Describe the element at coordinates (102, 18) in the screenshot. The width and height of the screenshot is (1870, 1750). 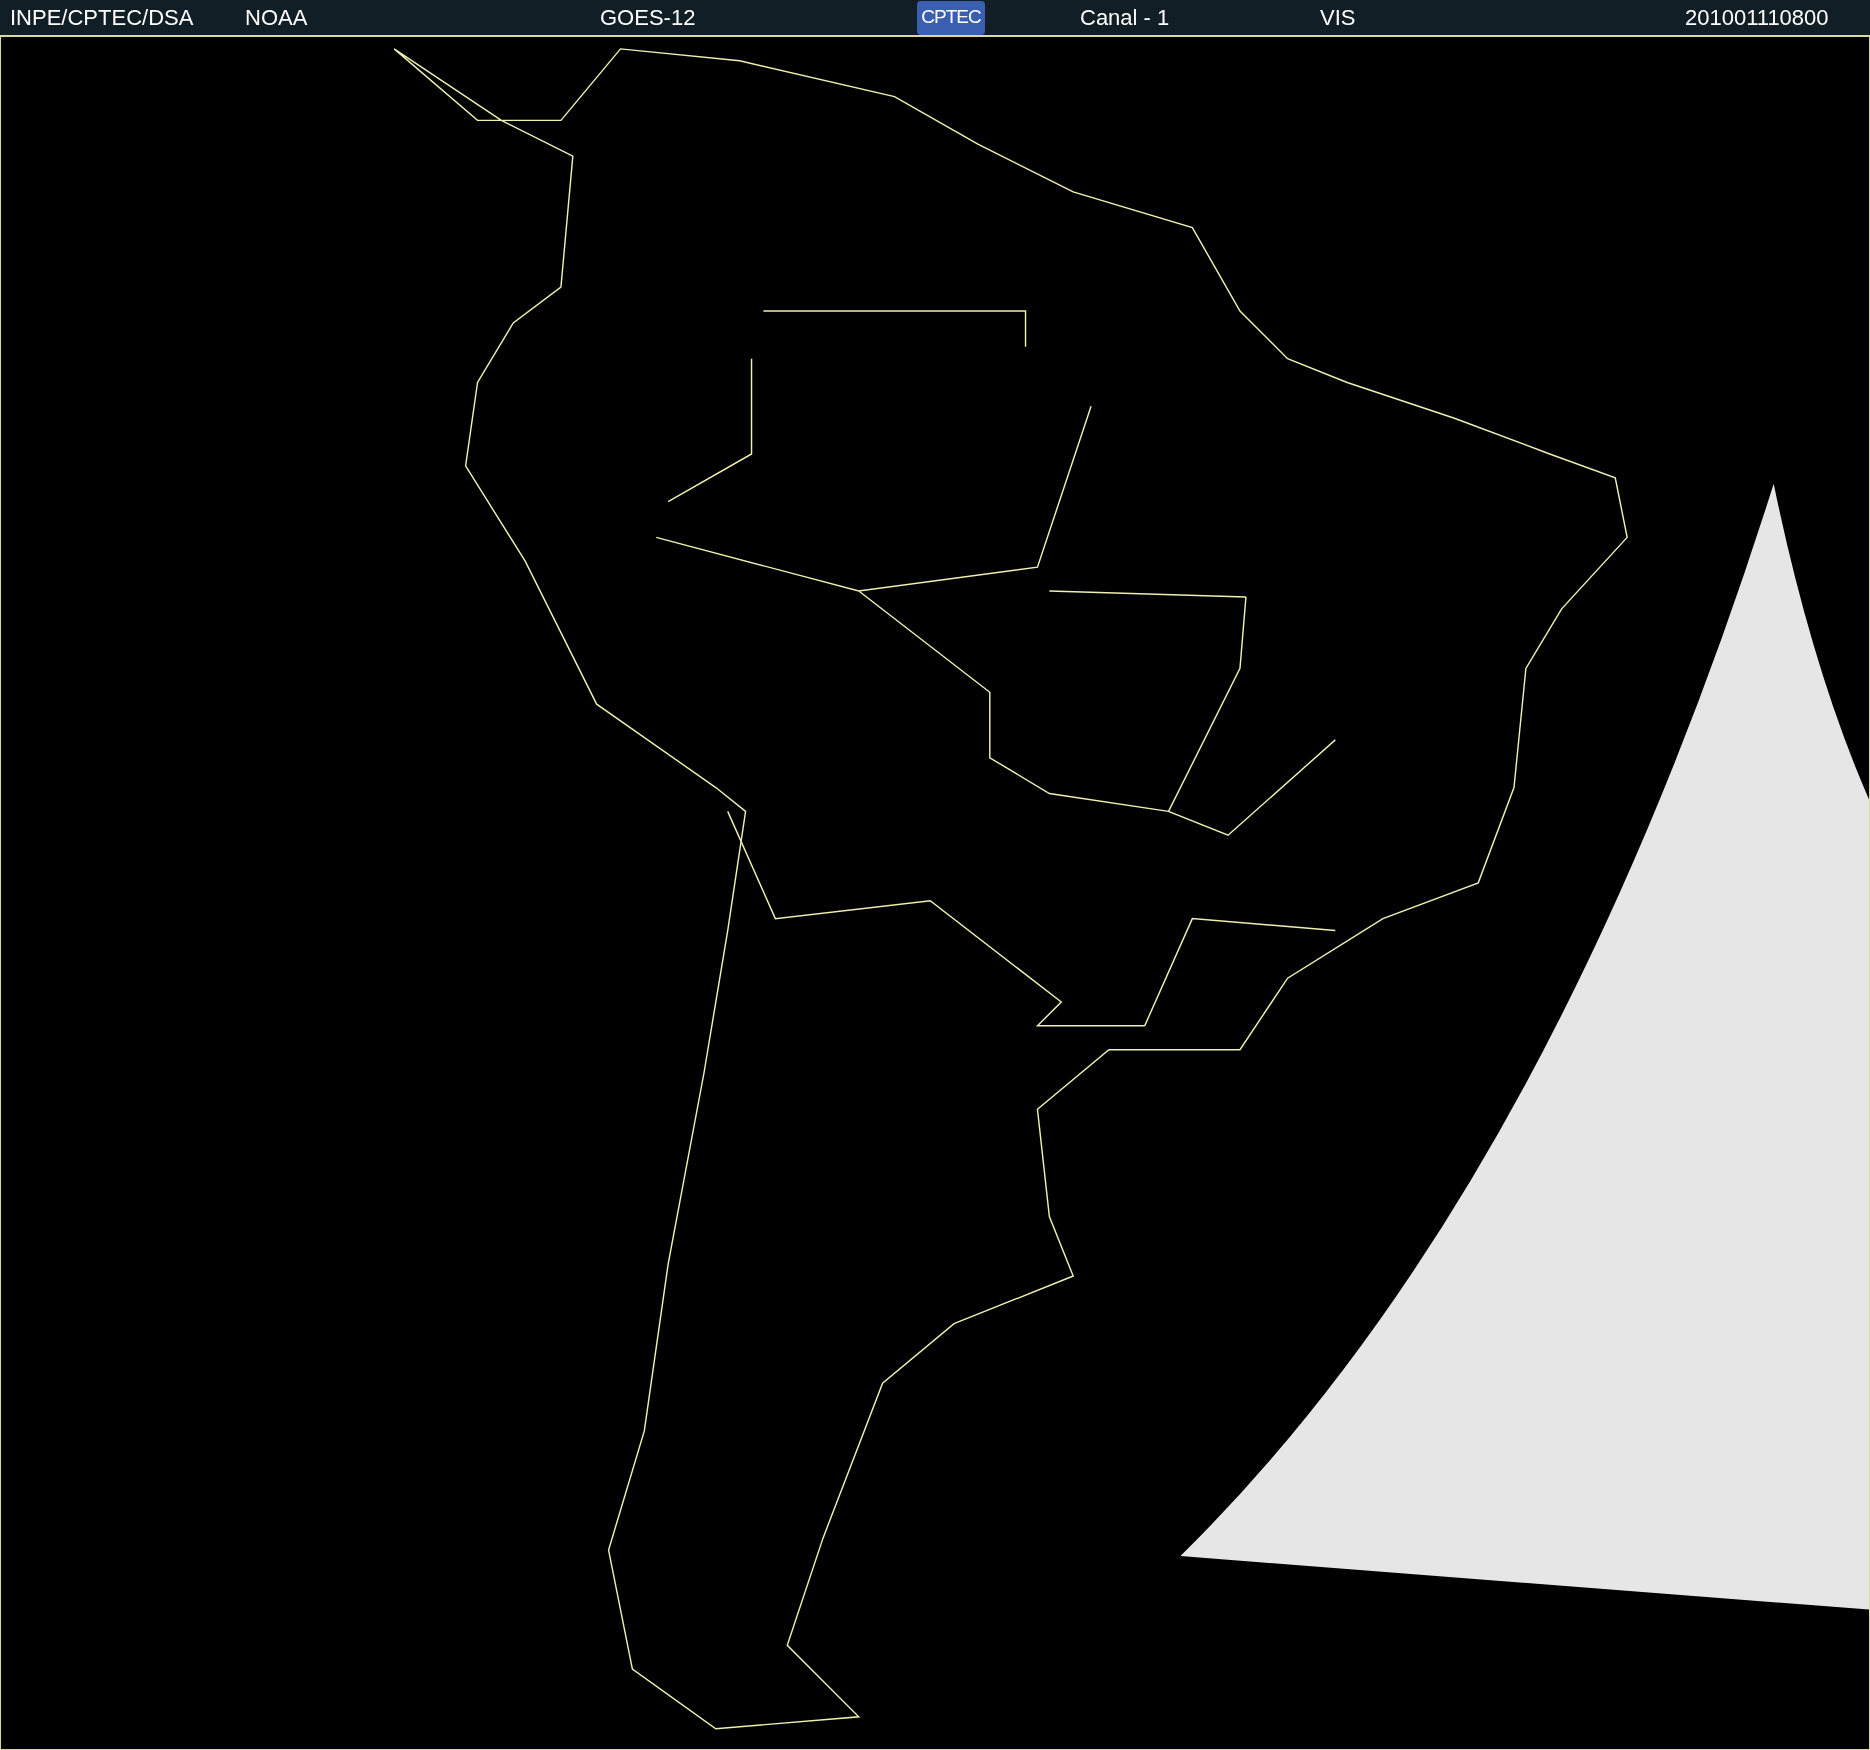
I see `source-label: INPE/CPTEC/DSA` at that location.